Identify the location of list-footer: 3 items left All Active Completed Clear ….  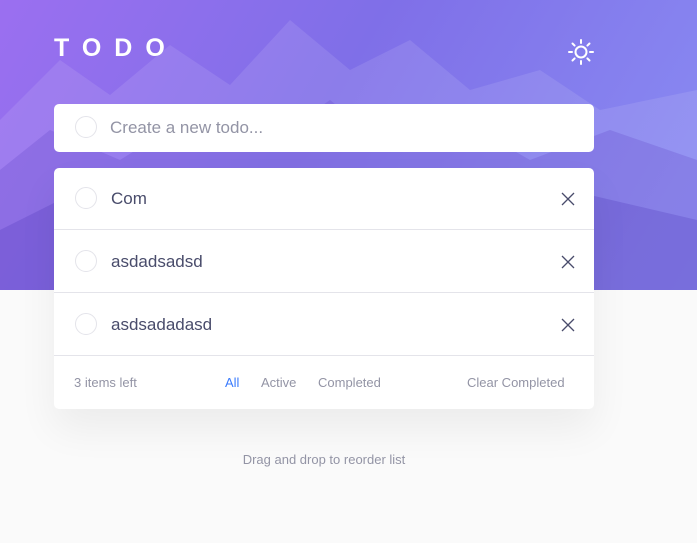
(324, 383).